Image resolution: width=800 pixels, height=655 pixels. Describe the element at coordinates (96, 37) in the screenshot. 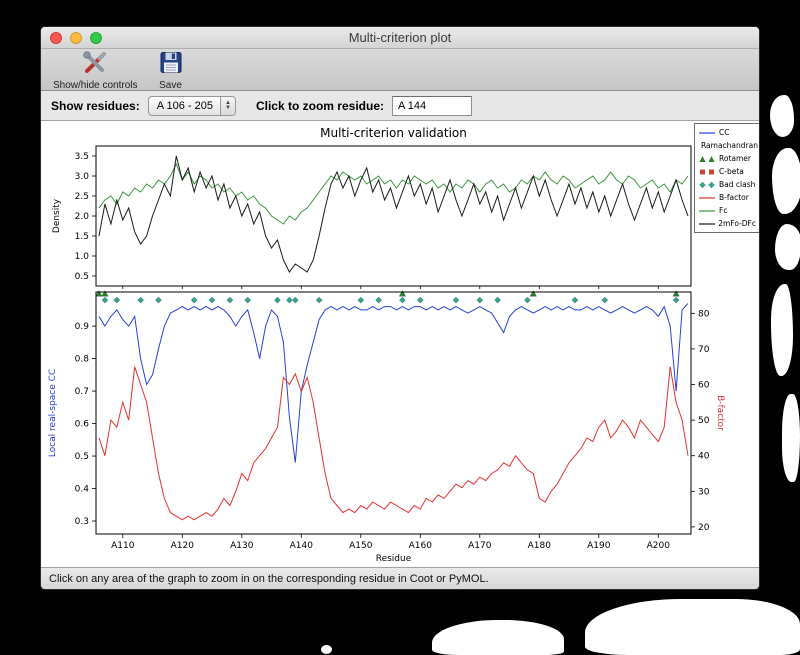

I see `zoom-window-button` at that location.